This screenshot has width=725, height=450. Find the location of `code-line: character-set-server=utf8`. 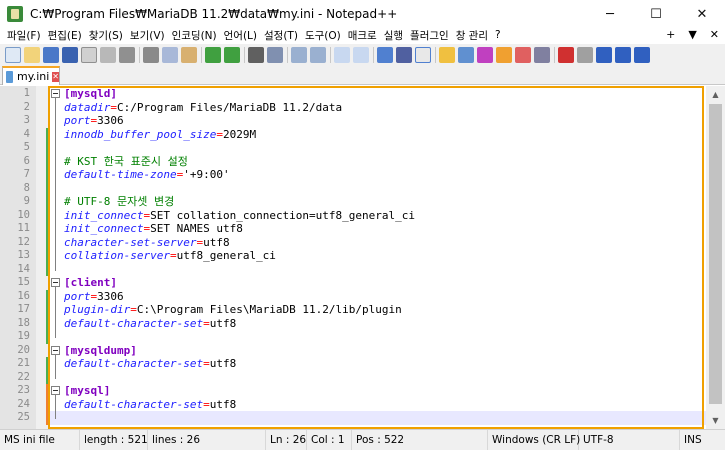

code-line: character-set-server=utf8 is located at coordinates (147, 243).